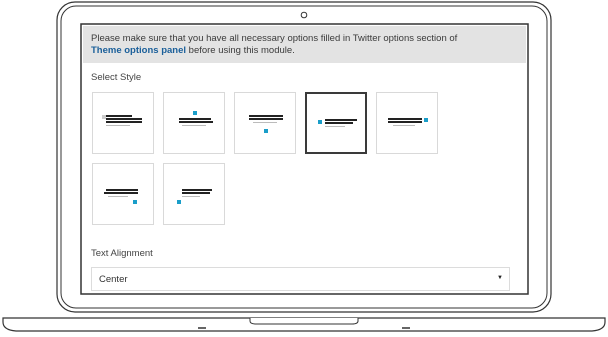  What do you see at coordinates (113, 279) in the screenshot?
I see `text-alignment-value: Center` at bounding box center [113, 279].